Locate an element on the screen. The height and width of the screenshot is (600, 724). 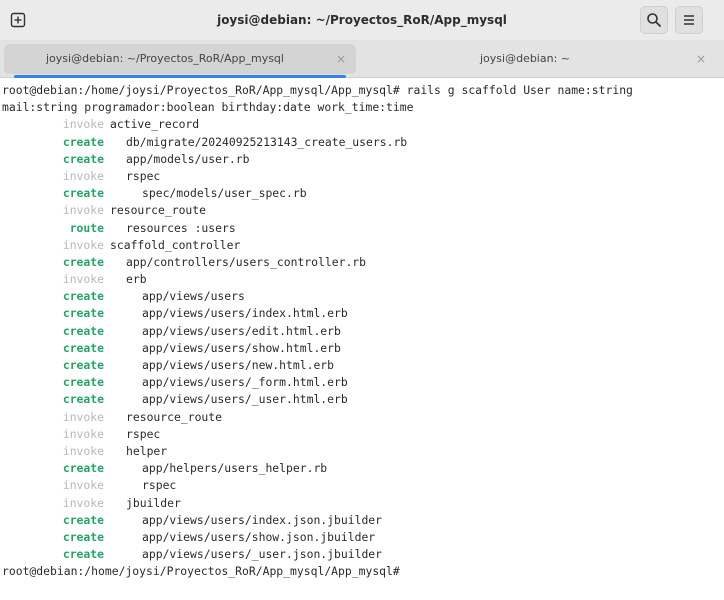
generator-output-line: create app/helpers/users_helper.rb is located at coordinates (363, 468).